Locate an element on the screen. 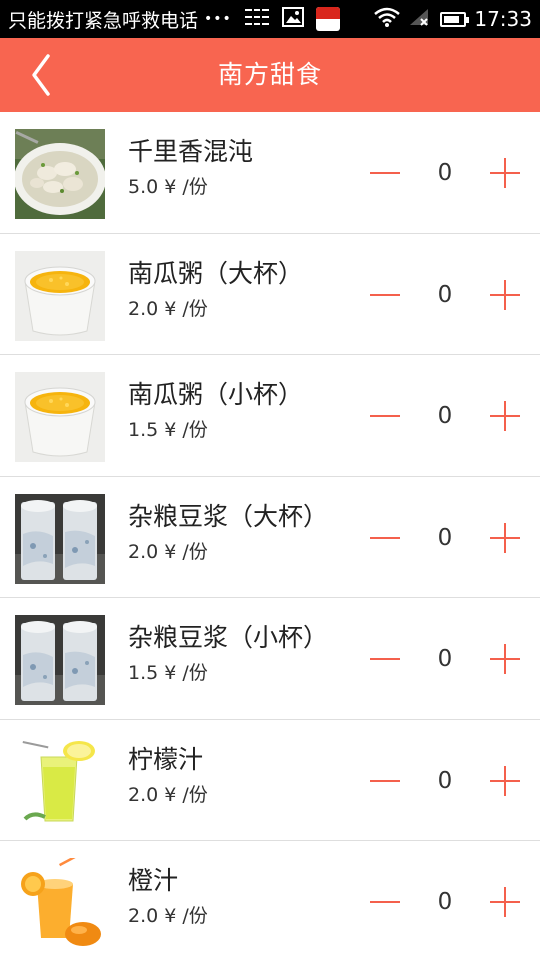 This screenshot has height=960, width=540. menu-item: 南瓜粥（大杯） 2.0 ¥/份 0 is located at coordinates (270, 294).